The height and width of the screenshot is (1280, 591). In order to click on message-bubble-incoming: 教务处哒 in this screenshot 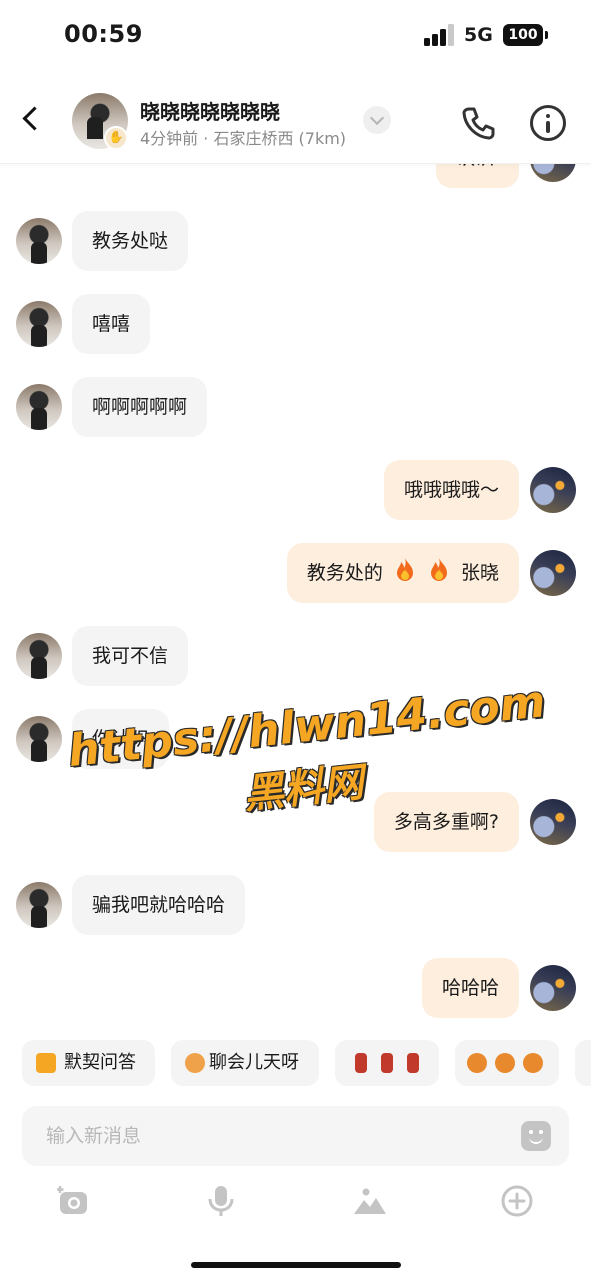, I will do `click(130, 241)`.